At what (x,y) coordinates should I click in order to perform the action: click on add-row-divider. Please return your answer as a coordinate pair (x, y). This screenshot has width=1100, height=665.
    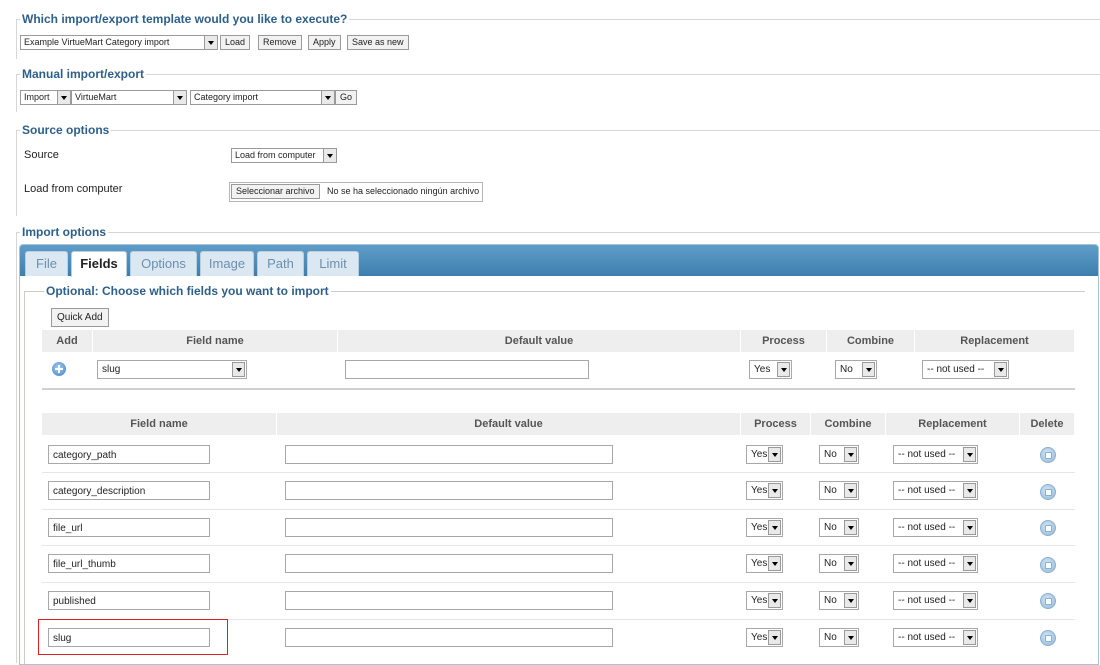
    Looking at the image, I should click on (558, 389).